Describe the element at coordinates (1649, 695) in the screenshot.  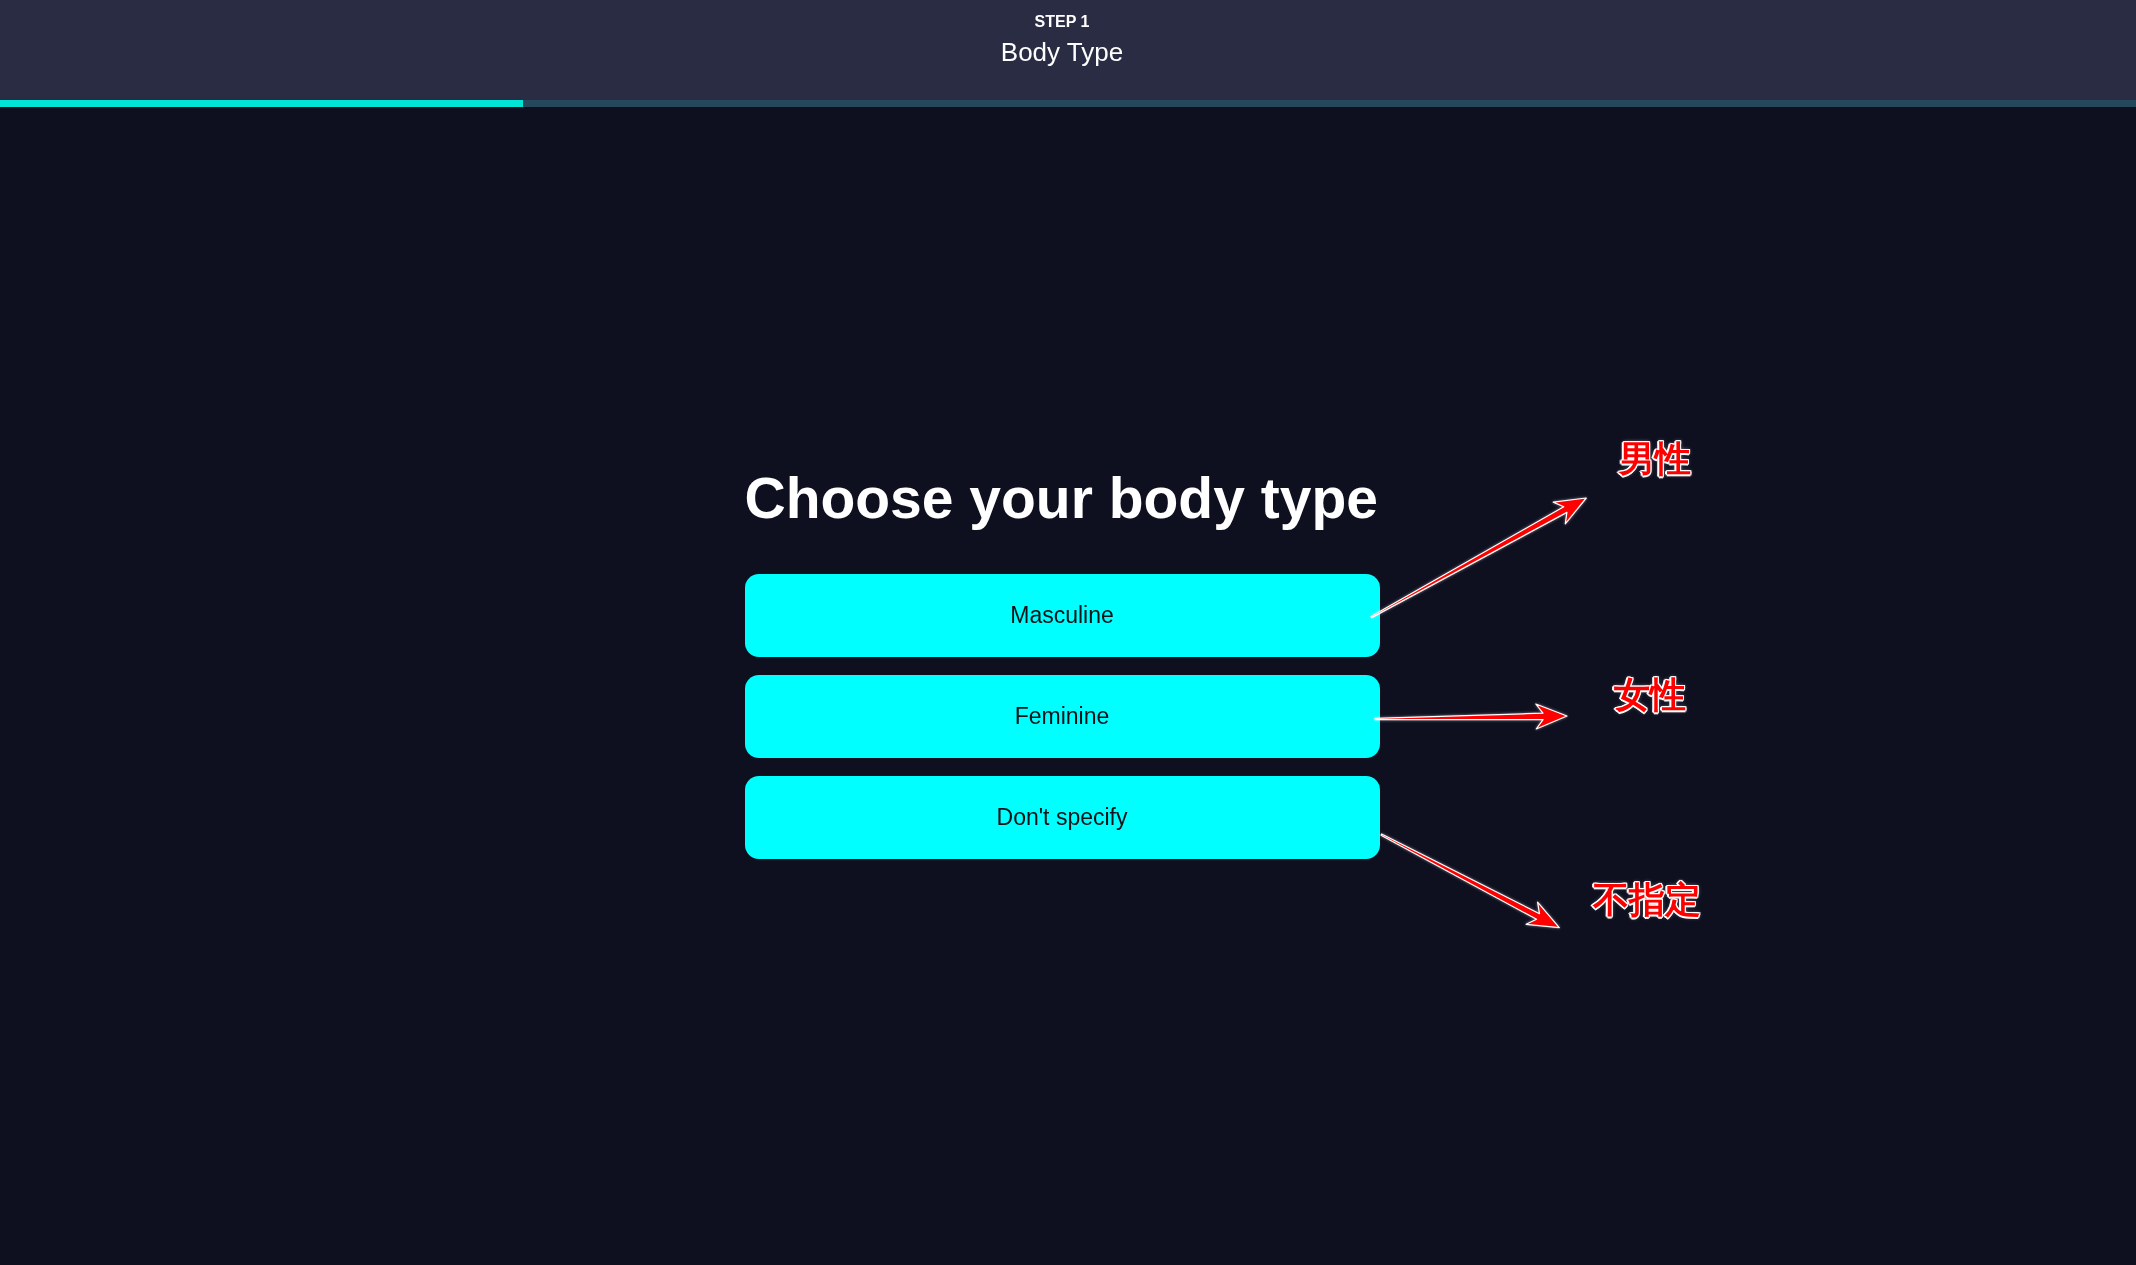
I see `annotation-label: 女性` at that location.